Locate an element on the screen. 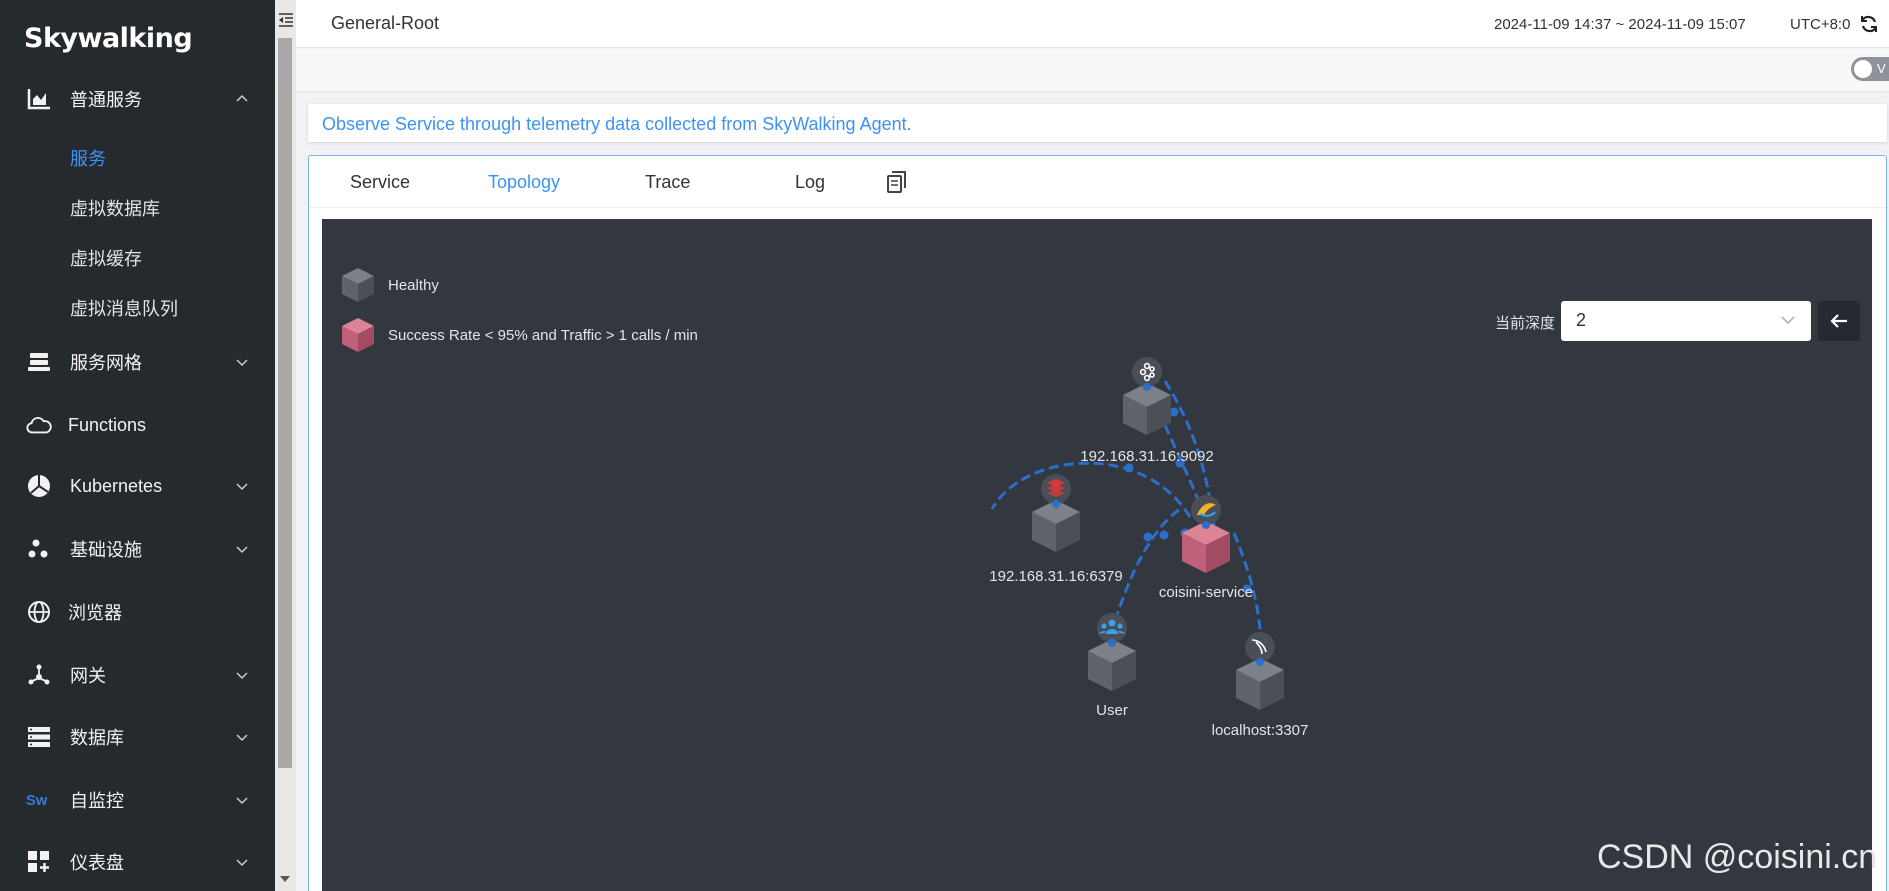 The image size is (1889, 891). sidebar-scrollbar is located at coordinates (285, 445).